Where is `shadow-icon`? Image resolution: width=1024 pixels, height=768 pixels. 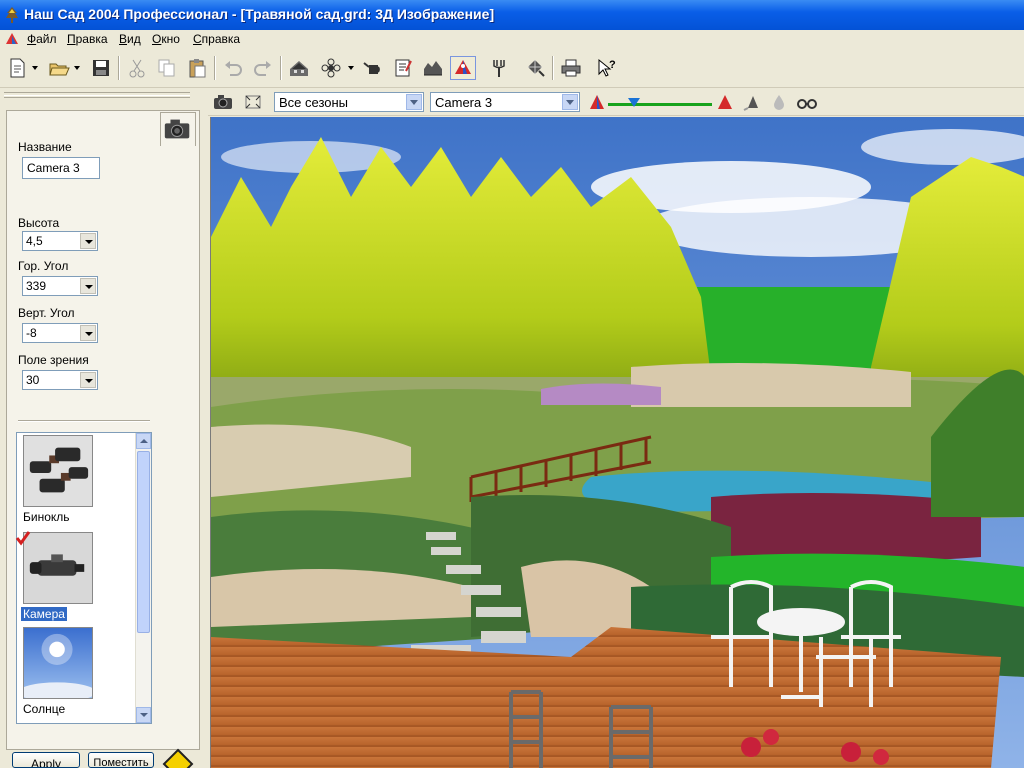
shadow-icon is located at coordinates (753, 102).